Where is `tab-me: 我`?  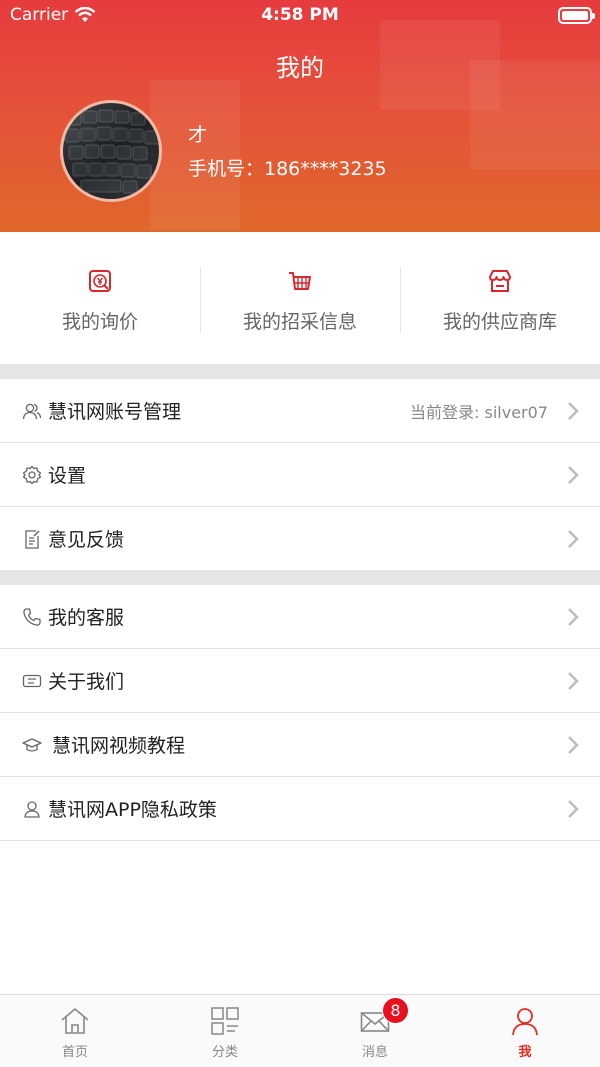 tab-me: 我 is located at coordinates (525, 1031).